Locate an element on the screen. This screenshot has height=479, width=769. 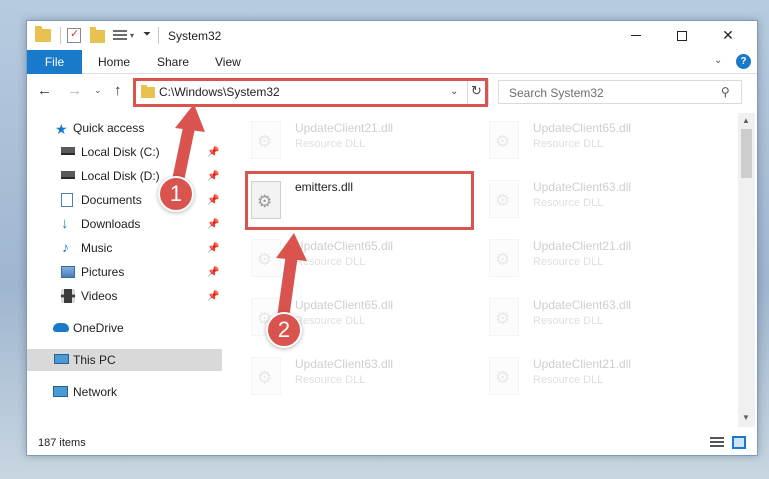
sidebar-item-videos: Videos 📌 is located at coordinates (124, 296).